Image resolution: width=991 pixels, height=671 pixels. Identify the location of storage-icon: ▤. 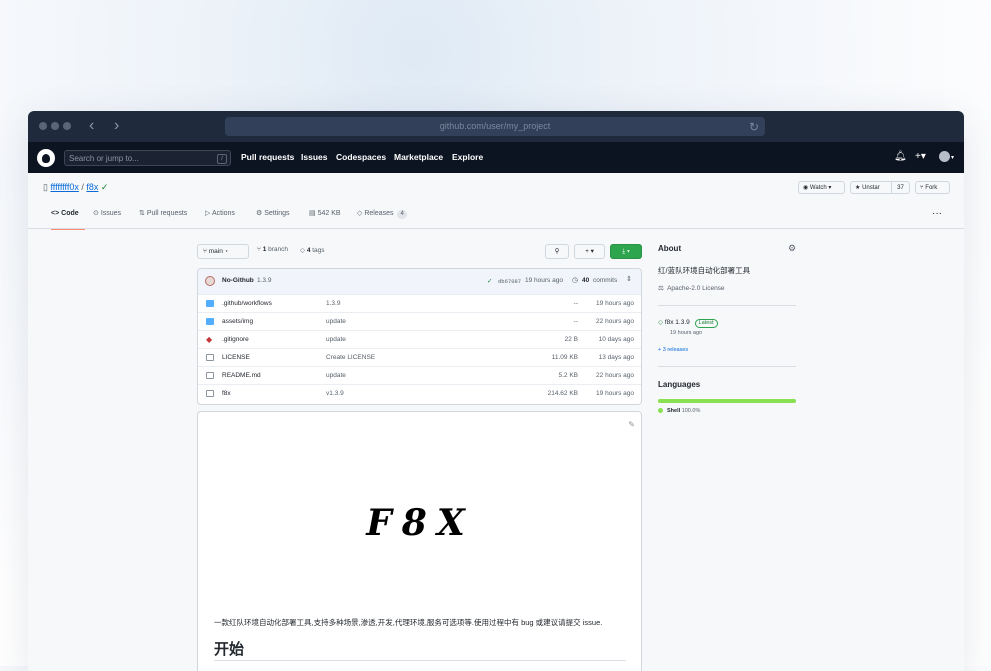
(312, 213).